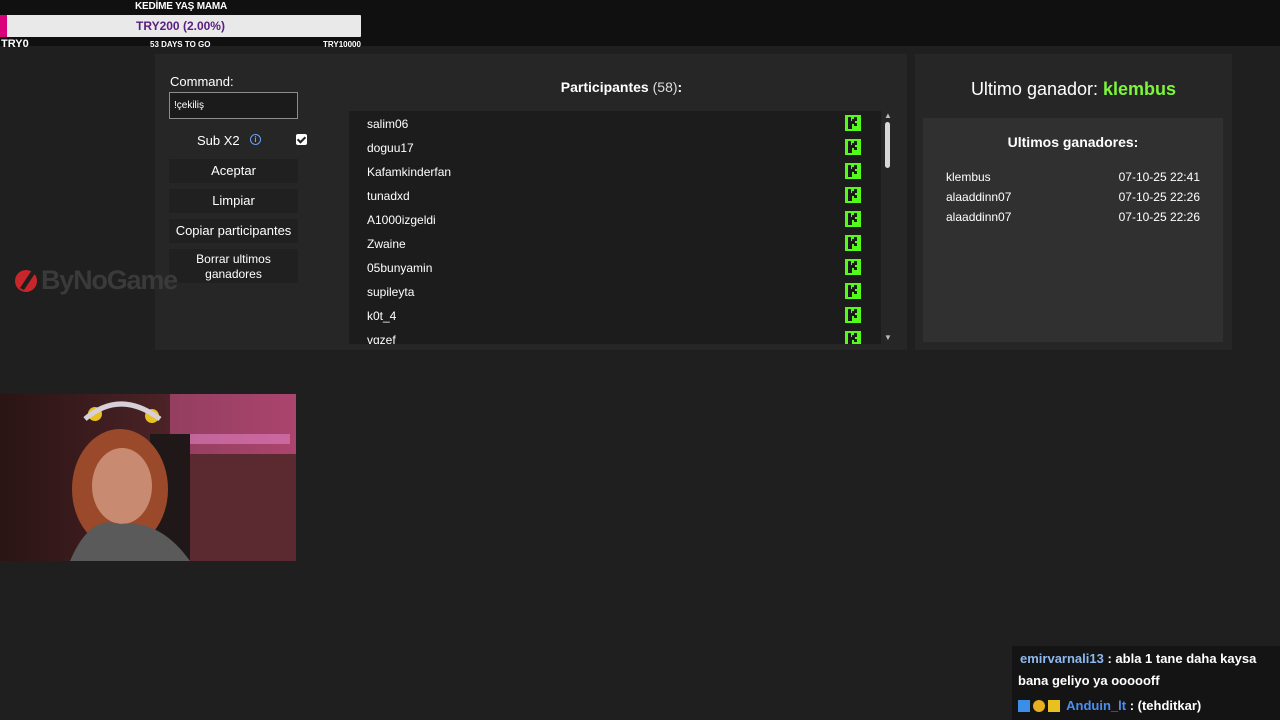 The height and width of the screenshot is (720, 1280). I want to click on participant-row: 05bunyamin, so click(615, 267).